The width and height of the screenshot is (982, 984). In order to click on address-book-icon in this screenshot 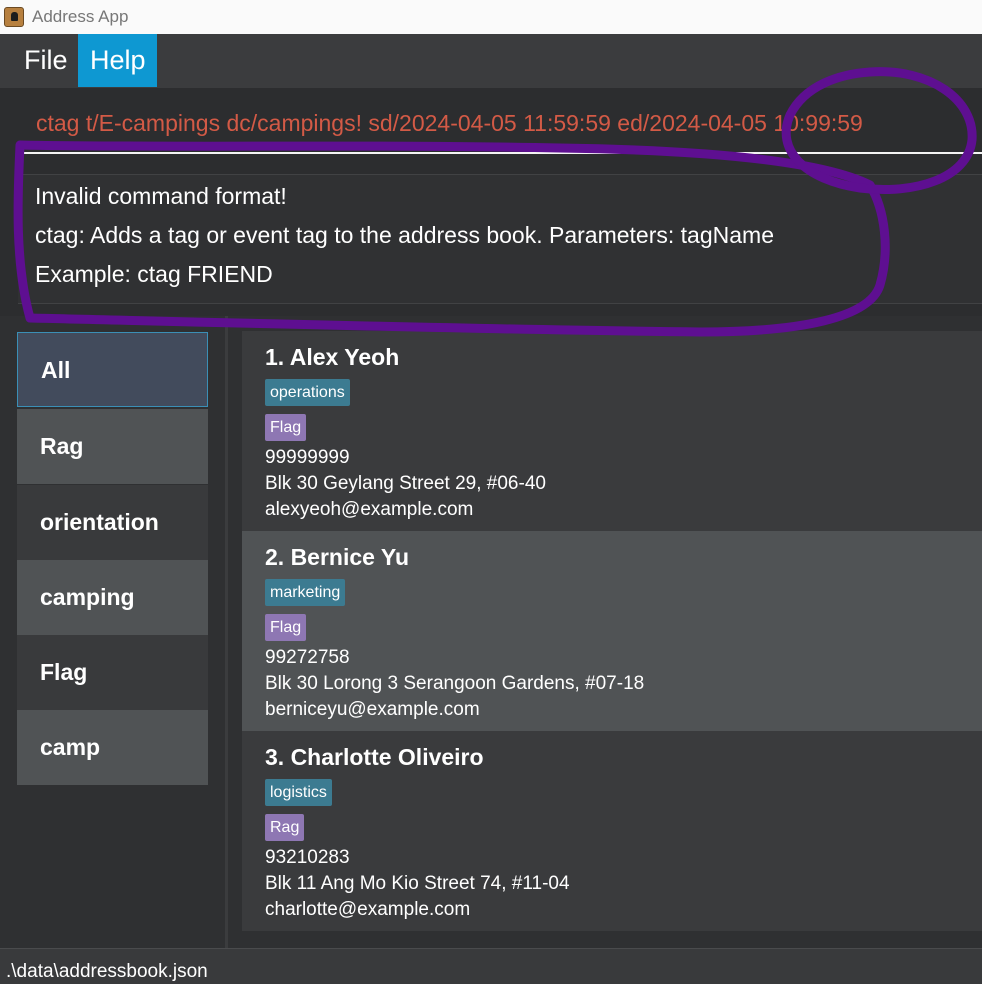, I will do `click(14, 17)`.